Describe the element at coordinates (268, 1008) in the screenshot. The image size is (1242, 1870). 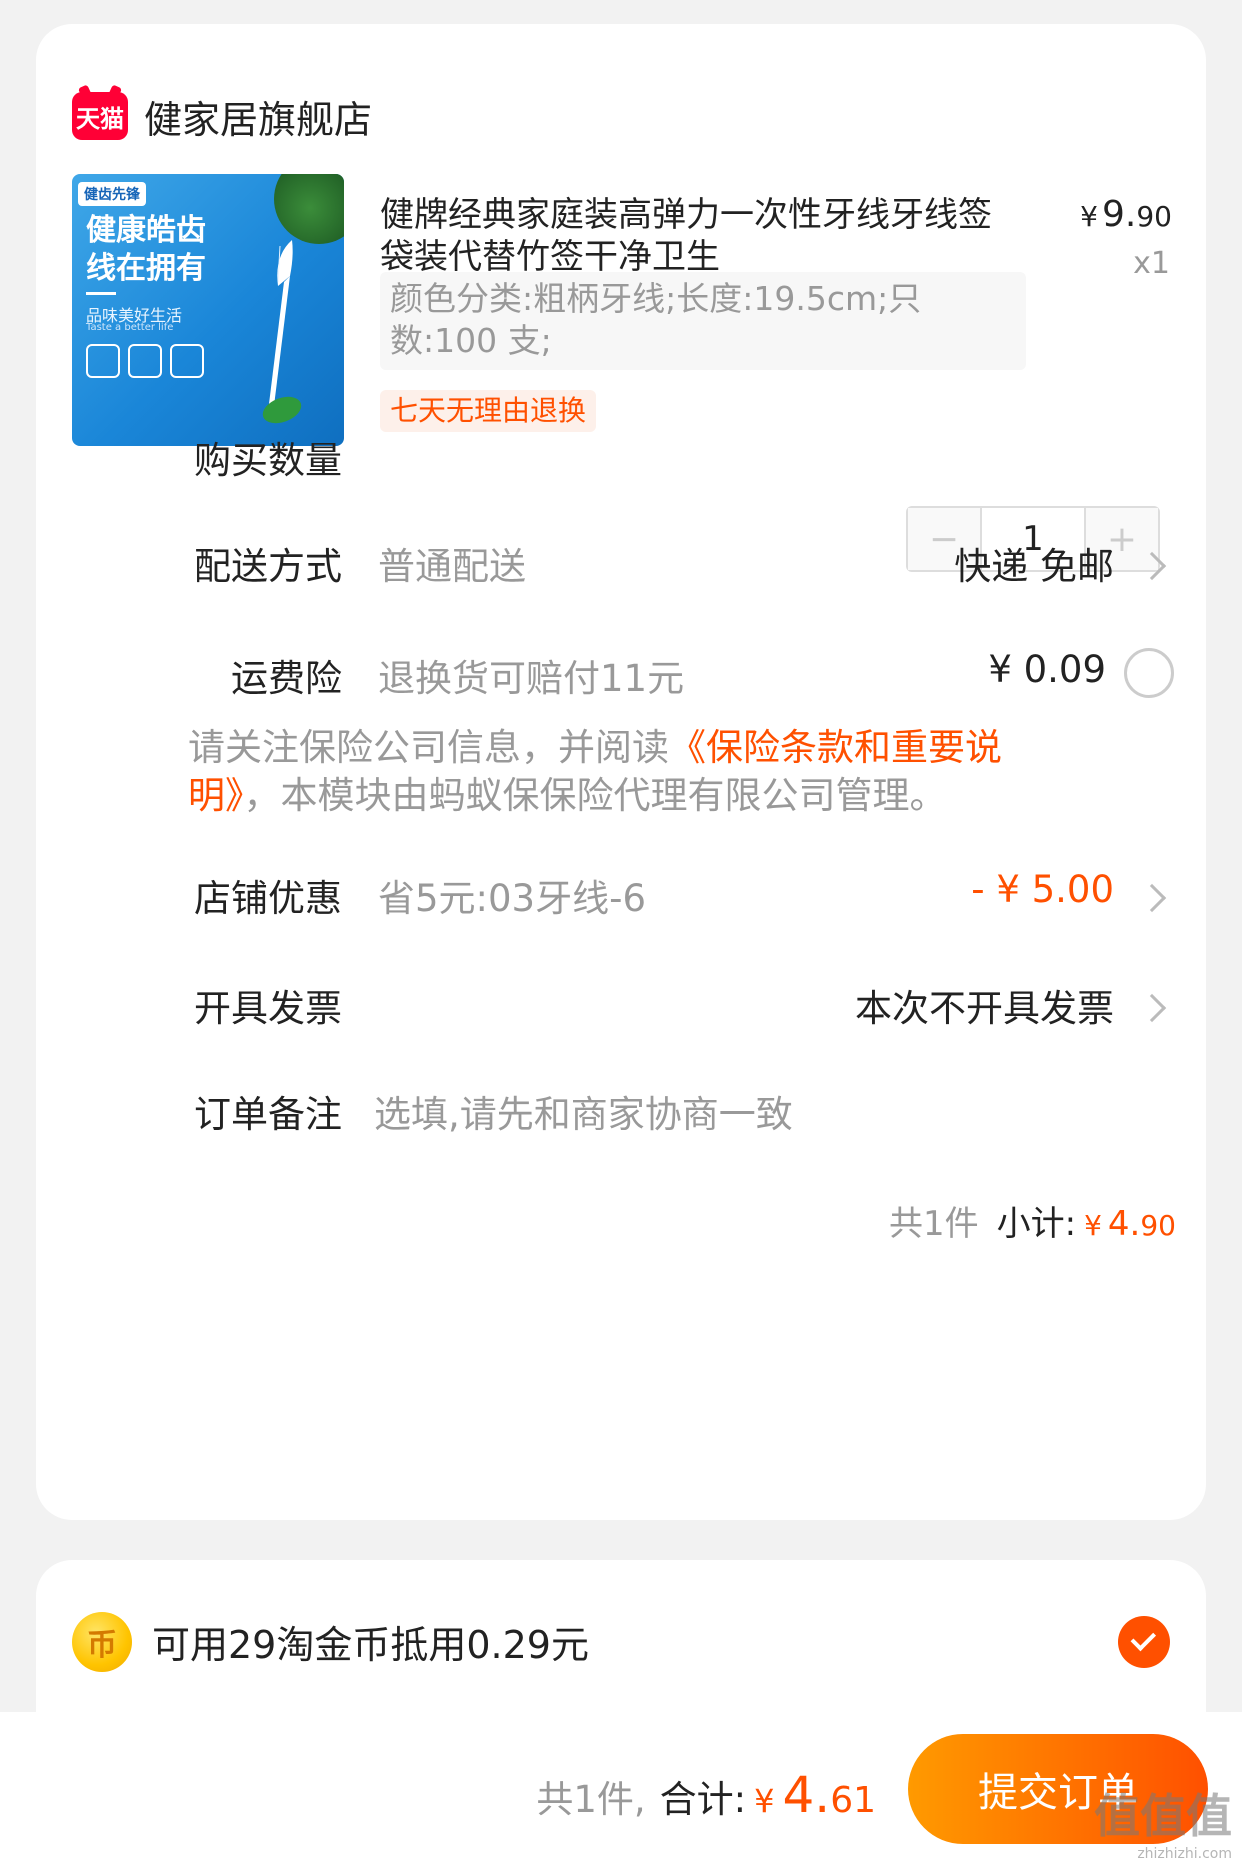
I see `invoice-label: 开具发票` at that location.